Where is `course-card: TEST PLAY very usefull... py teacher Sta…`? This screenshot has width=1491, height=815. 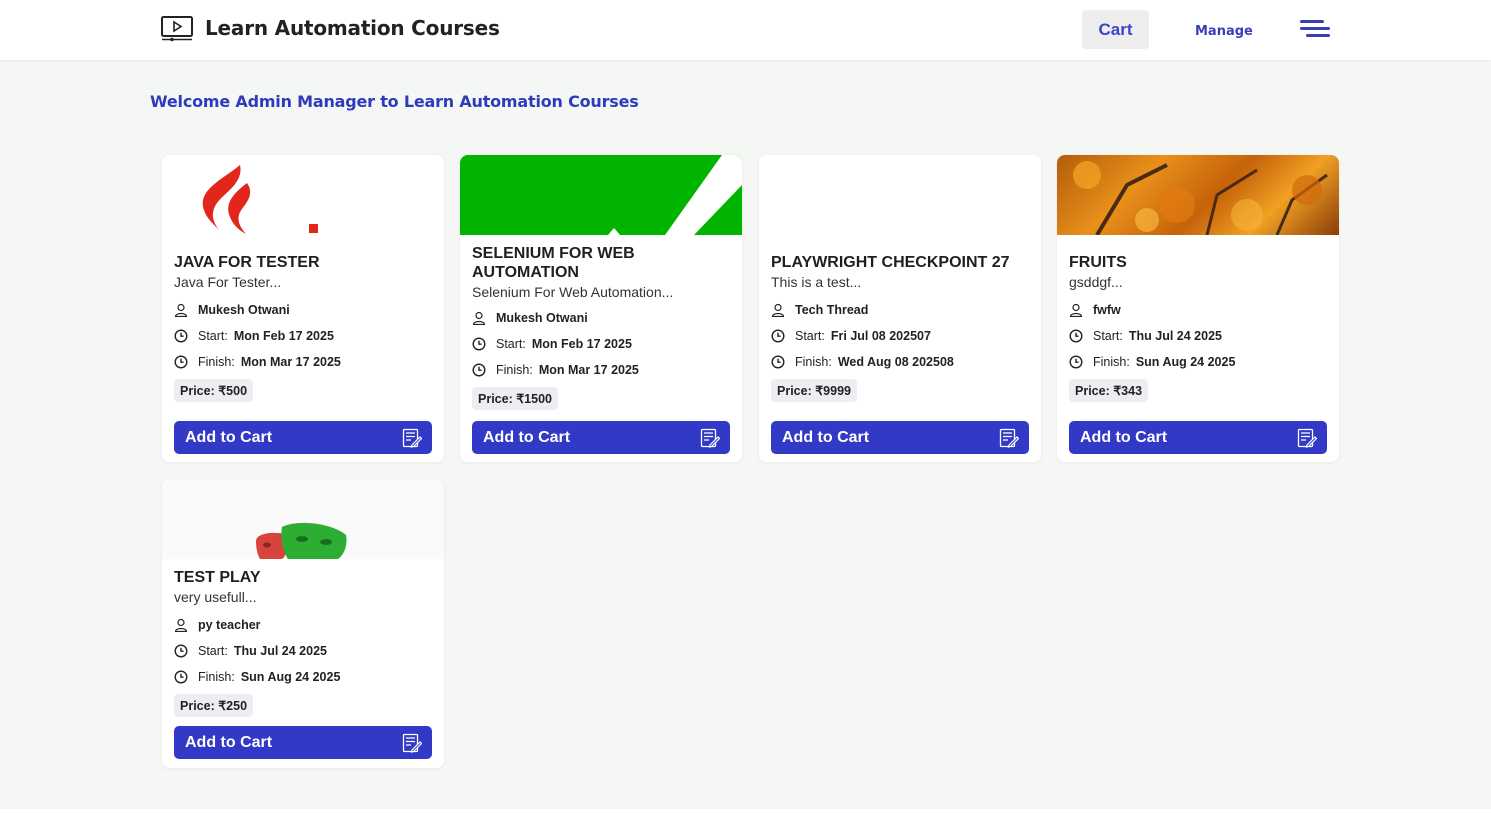
course-card: TEST PLAY very usefull... py teacher Sta… is located at coordinates (303, 623).